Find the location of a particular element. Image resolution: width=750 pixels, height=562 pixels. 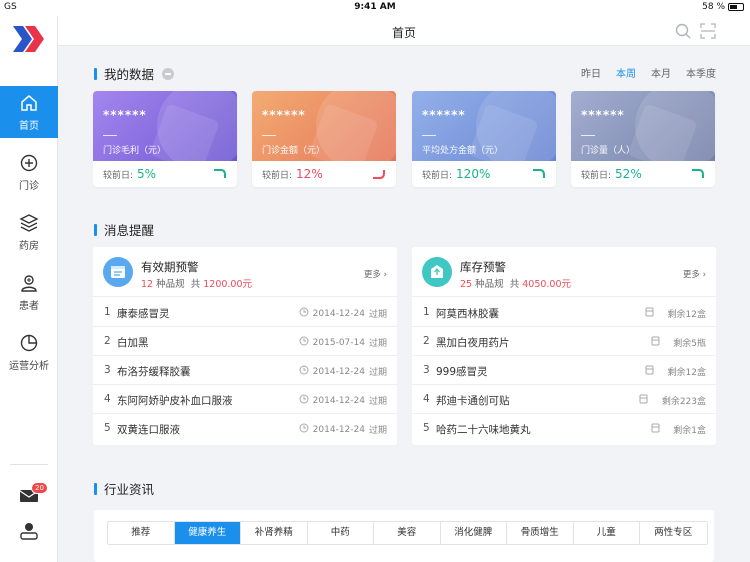

period-tabs: 昨日 本周 本月 本季度 is located at coordinates (648, 72).